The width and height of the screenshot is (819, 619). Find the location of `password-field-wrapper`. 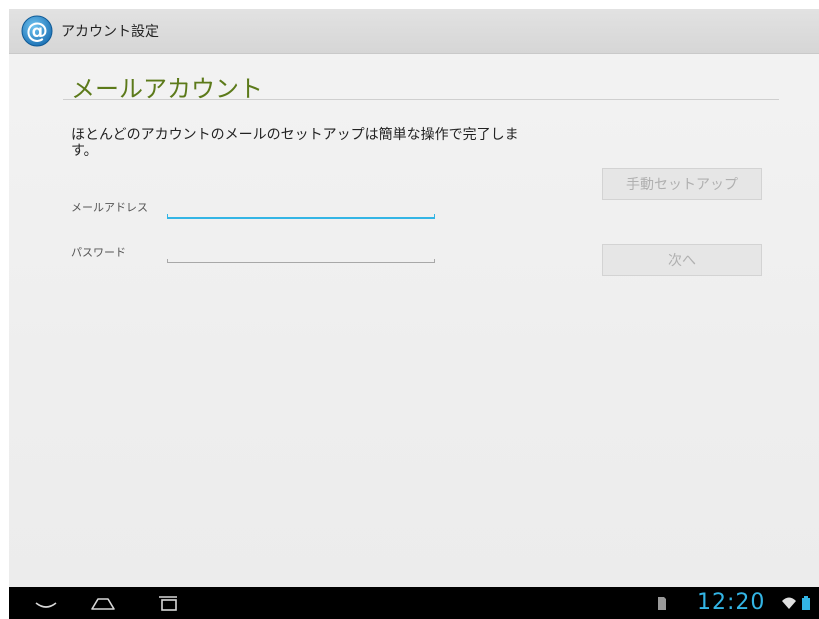

password-field-wrapper is located at coordinates (301, 254).